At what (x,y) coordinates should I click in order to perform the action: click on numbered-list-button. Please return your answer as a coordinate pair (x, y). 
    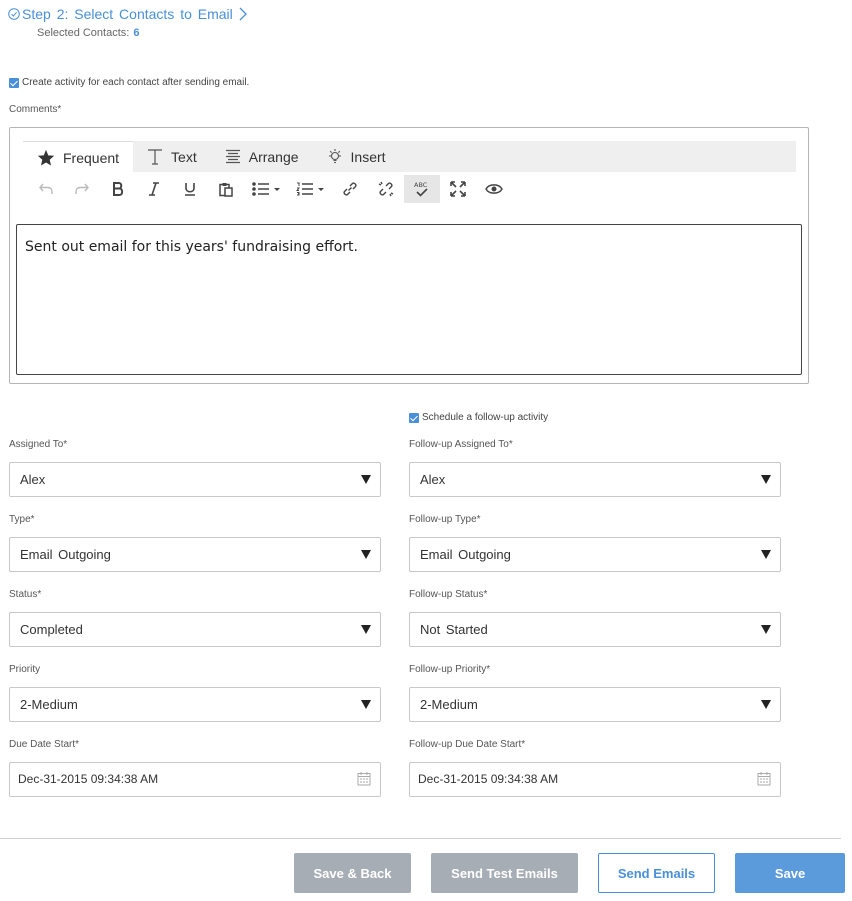
    Looking at the image, I should click on (310, 189).